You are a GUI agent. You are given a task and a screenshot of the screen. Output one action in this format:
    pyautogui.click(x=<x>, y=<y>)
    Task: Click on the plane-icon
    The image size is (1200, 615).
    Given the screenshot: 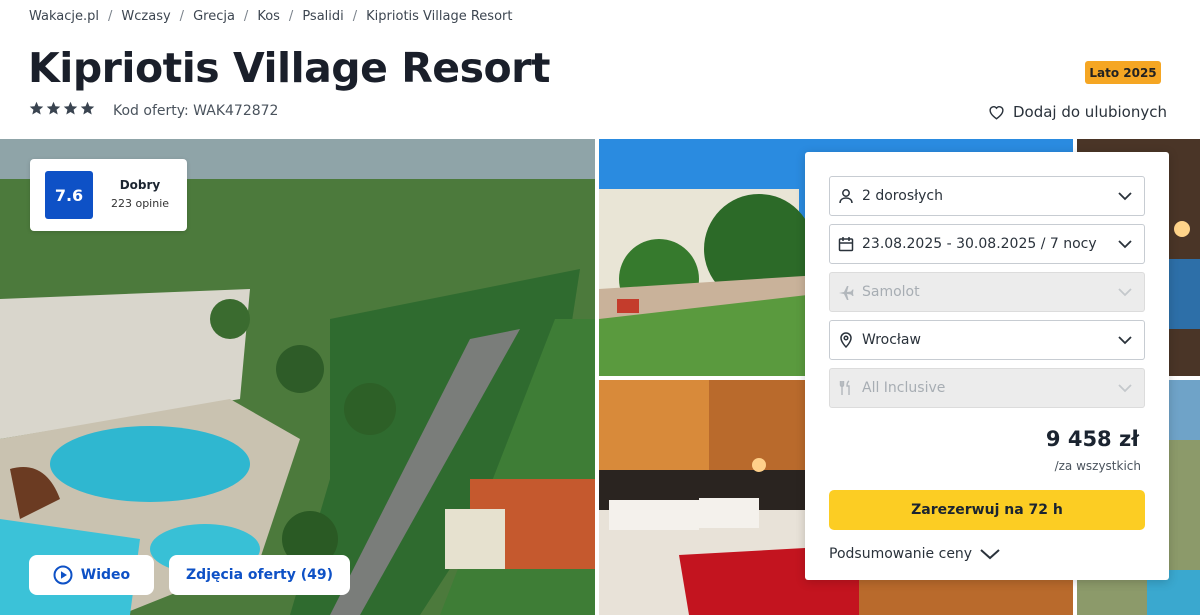 What is the action you would take?
    pyautogui.click(x=846, y=293)
    